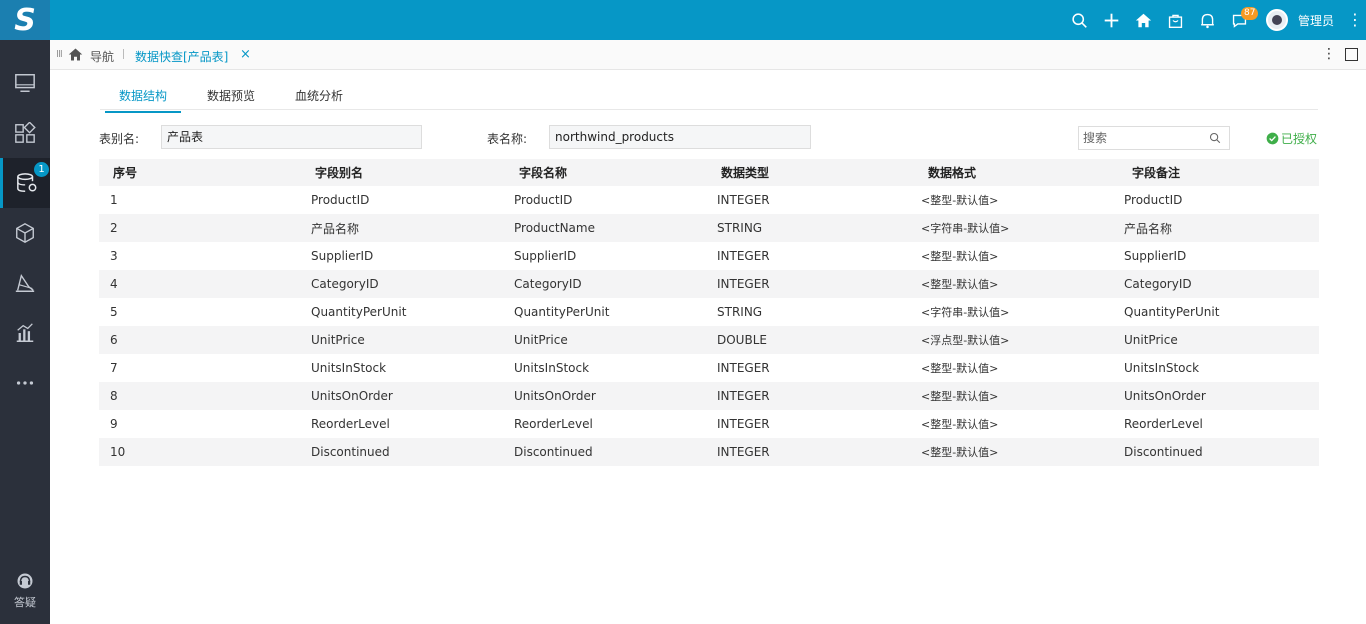 The height and width of the screenshot is (624, 1366). I want to click on table-name-field: northwind_products, so click(680, 137).